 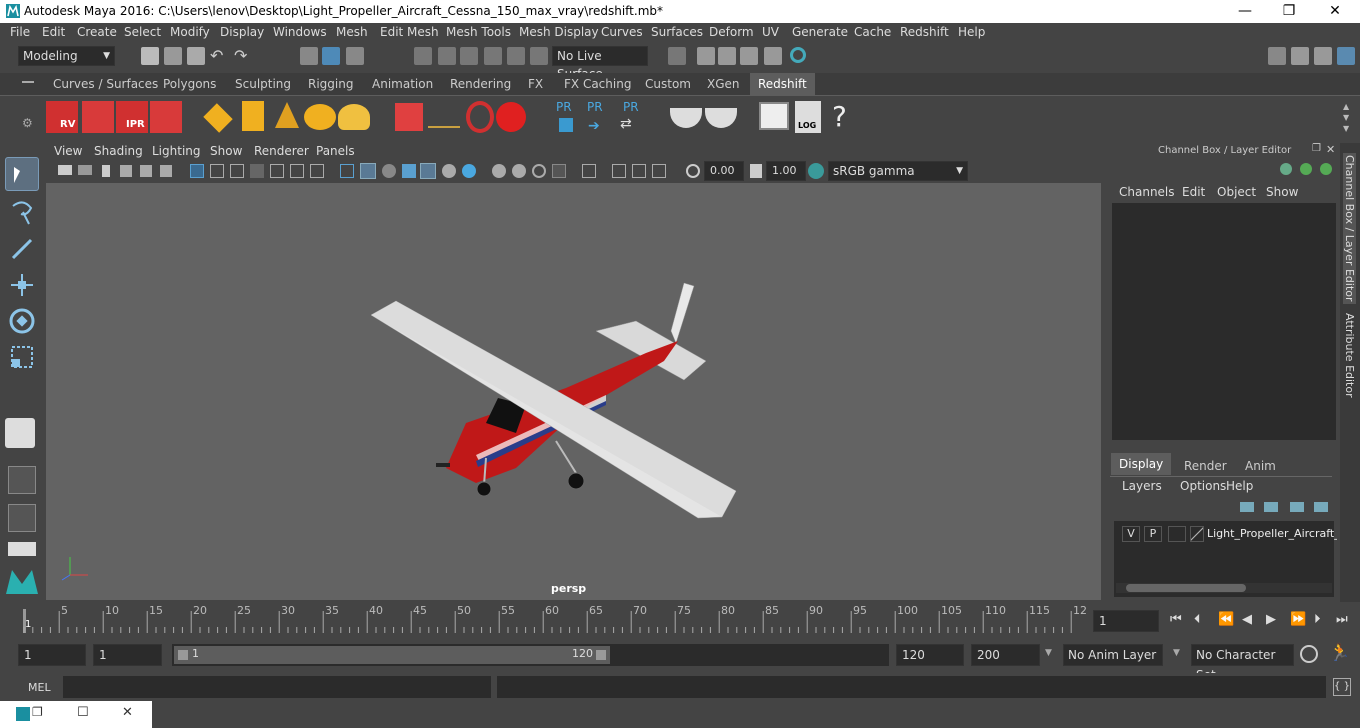 I want to click on move-layer-up-icon, so click(x=1247, y=507).